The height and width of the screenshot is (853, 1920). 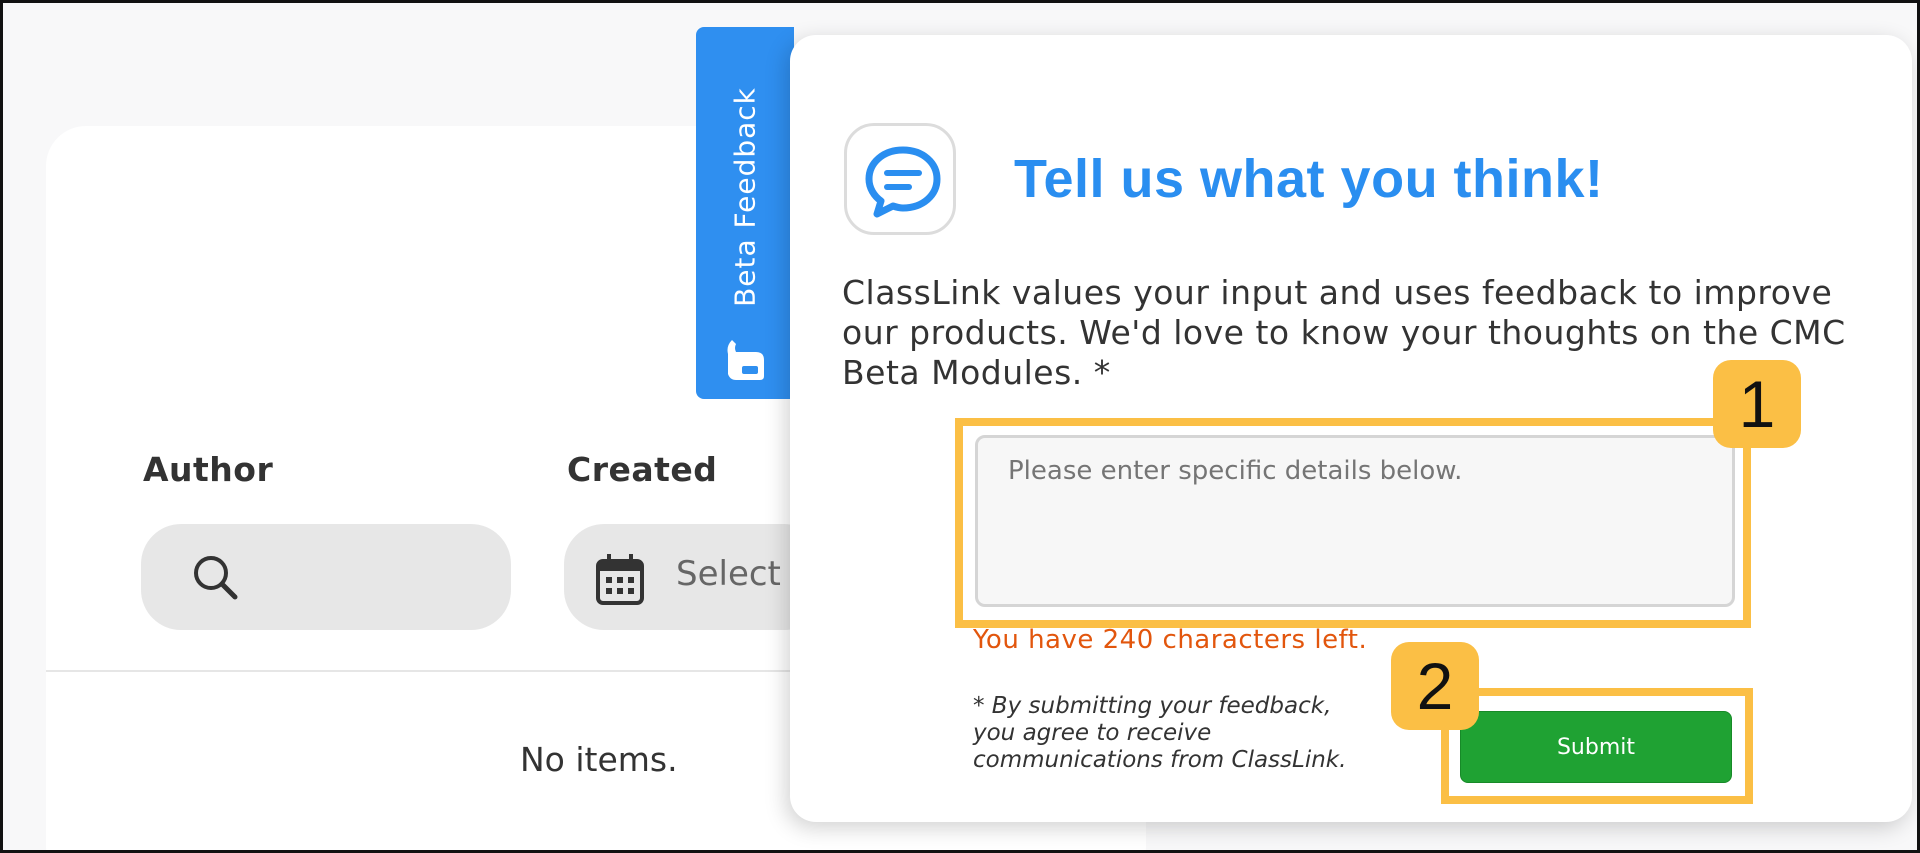 I want to click on callout-badge-2: 2, so click(x=1435, y=686).